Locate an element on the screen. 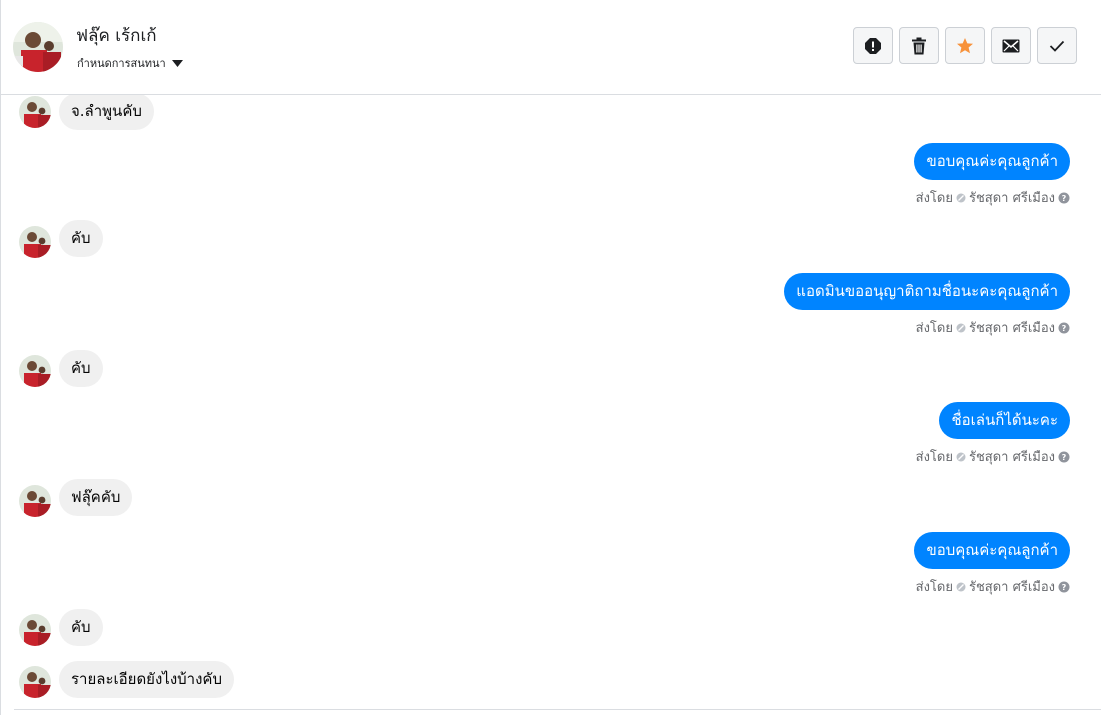  conversation-settings-dropdown: กำหนดการสนทนา is located at coordinates (130, 63).